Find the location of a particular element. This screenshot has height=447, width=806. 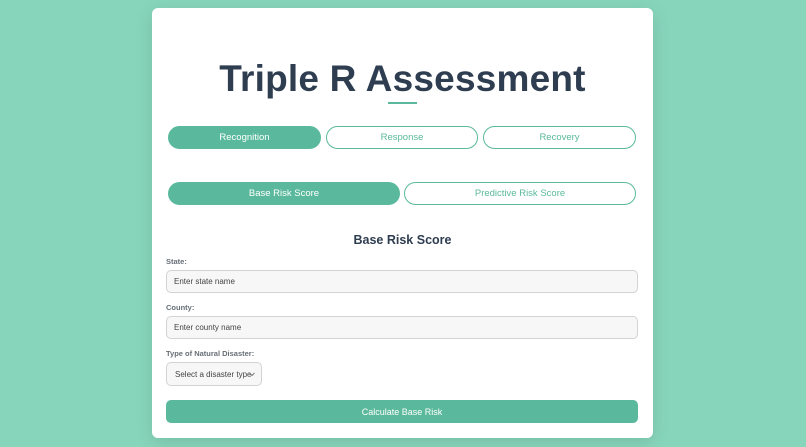

chevron-down-icon is located at coordinates (252, 374).